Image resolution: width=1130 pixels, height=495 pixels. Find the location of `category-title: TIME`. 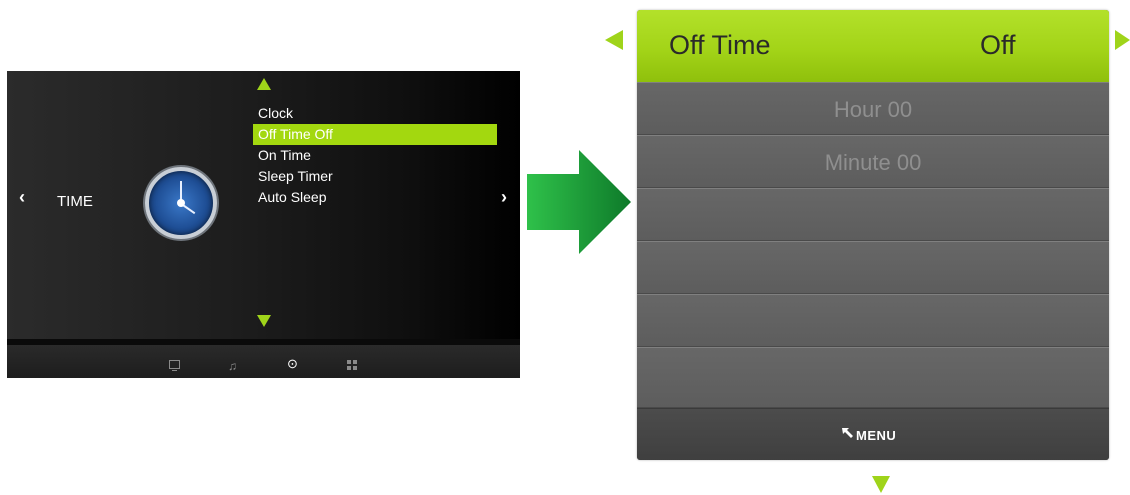

category-title: TIME is located at coordinates (75, 201).